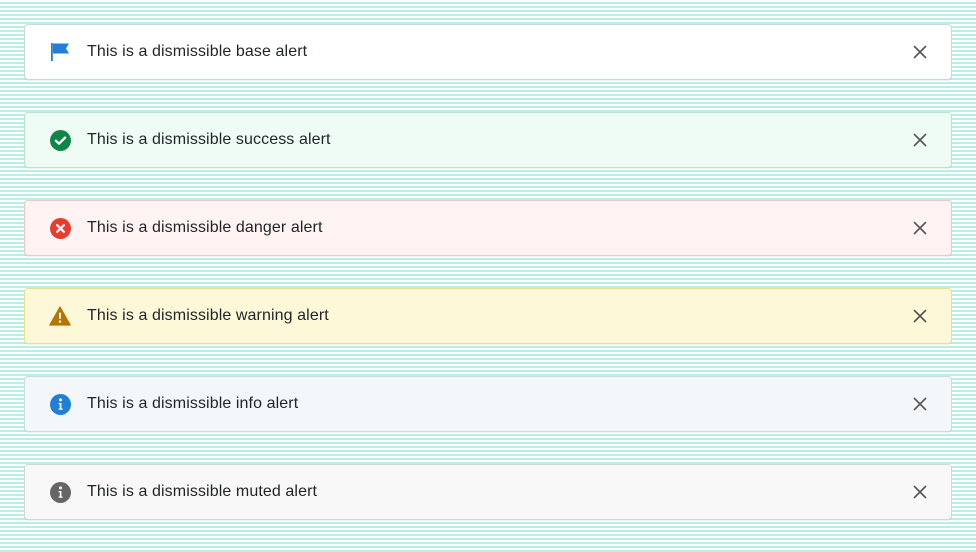 This screenshot has width=976, height=552. Describe the element at coordinates (202, 491) in the screenshot. I see `alert-message: This is a dismissible muted alert` at that location.